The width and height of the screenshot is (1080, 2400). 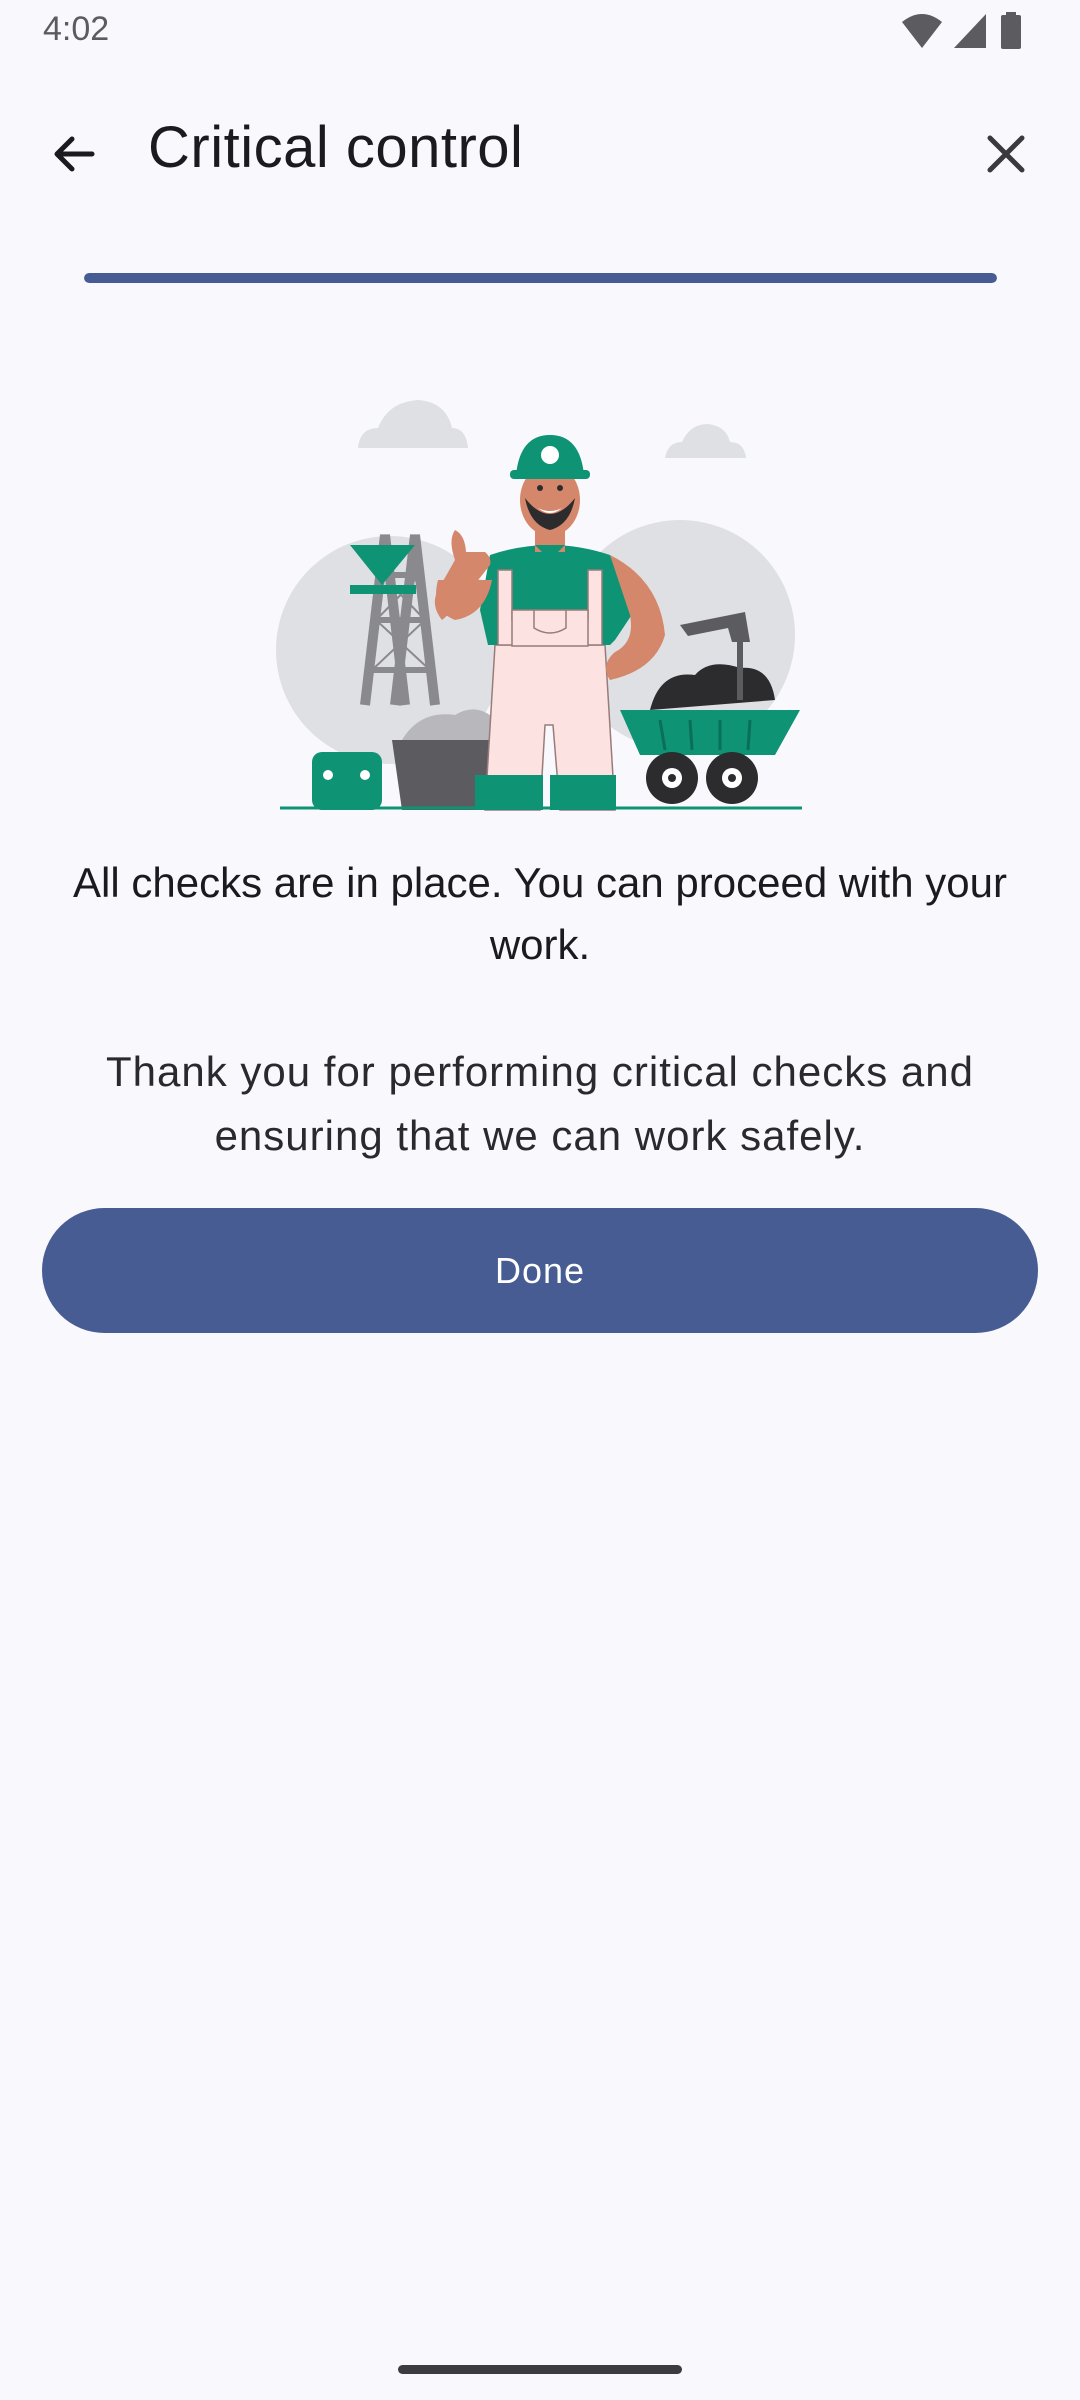 What do you see at coordinates (336, 147) in the screenshot?
I see `page-title: Critical control` at bounding box center [336, 147].